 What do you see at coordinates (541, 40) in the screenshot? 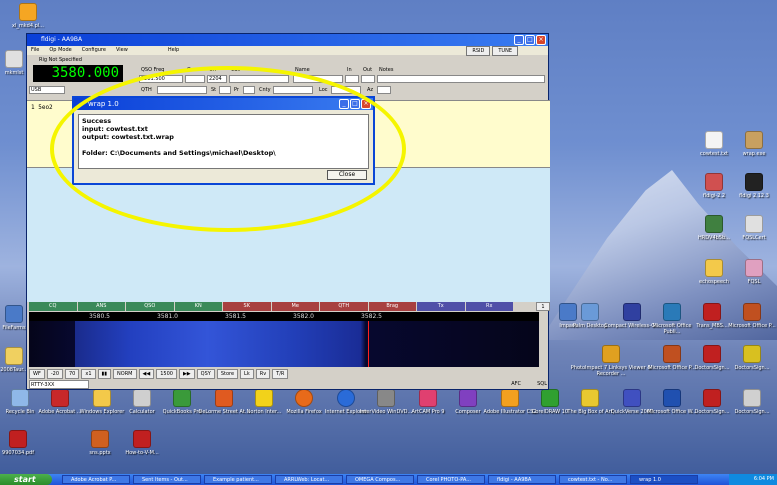
I see `close-icon: ×` at bounding box center [541, 40].